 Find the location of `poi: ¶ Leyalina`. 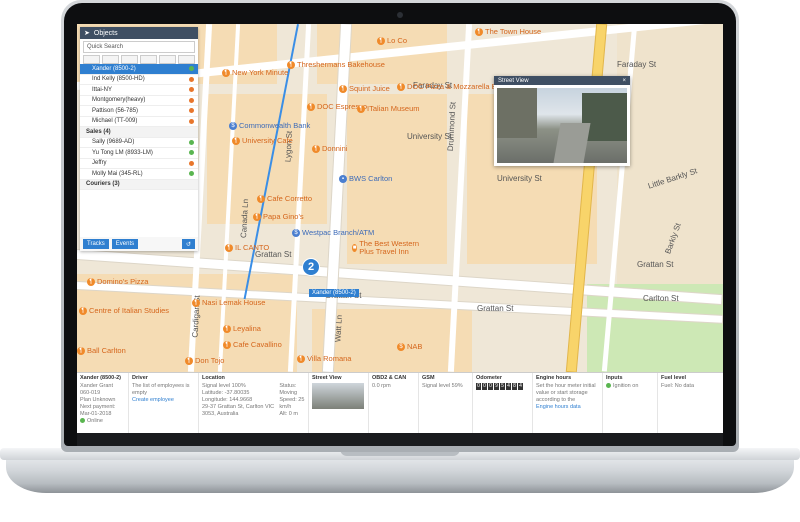

poi: ¶ Leyalina is located at coordinates (242, 328).